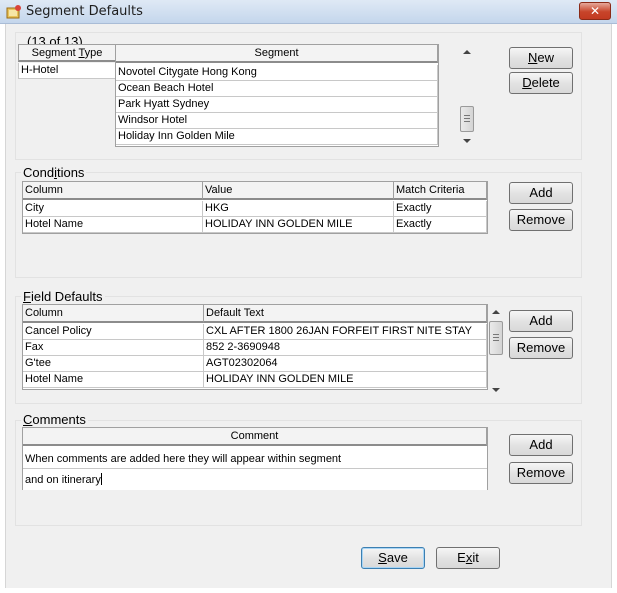 The width and height of the screenshot is (617, 593). Describe the element at coordinates (541, 220) in the screenshot. I see `conditions-remove-button: Remove` at that location.